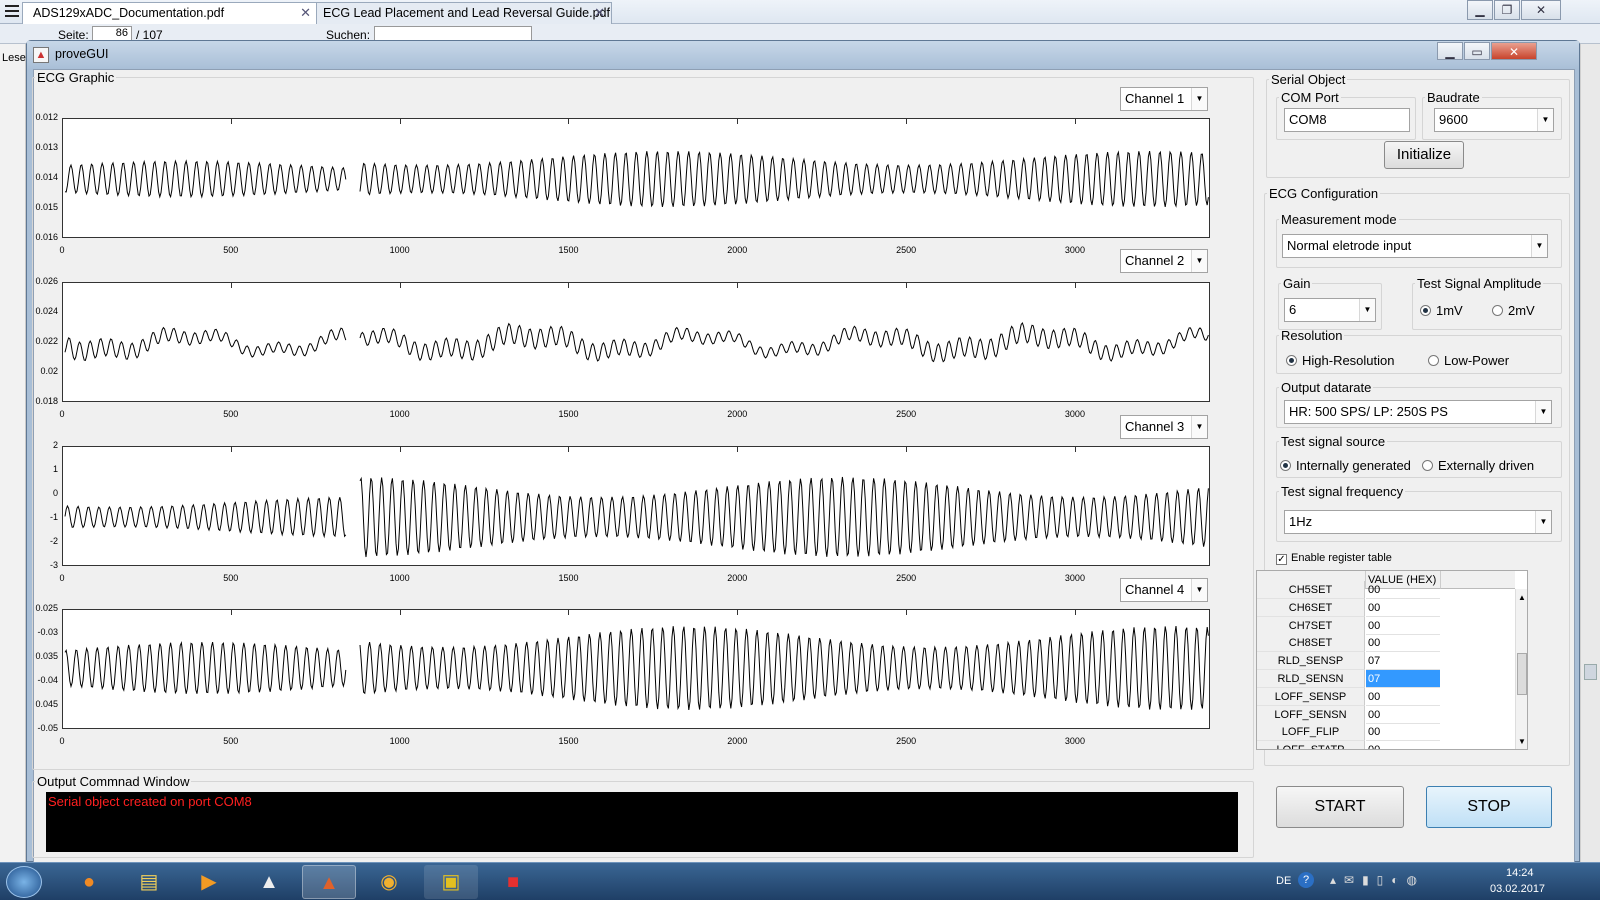 This screenshot has width=1600, height=900. What do you see at coordinates (1330, 310) in the screenshot?
I see `gain-select: 6 ▼` at bounding box center [1330, 310].